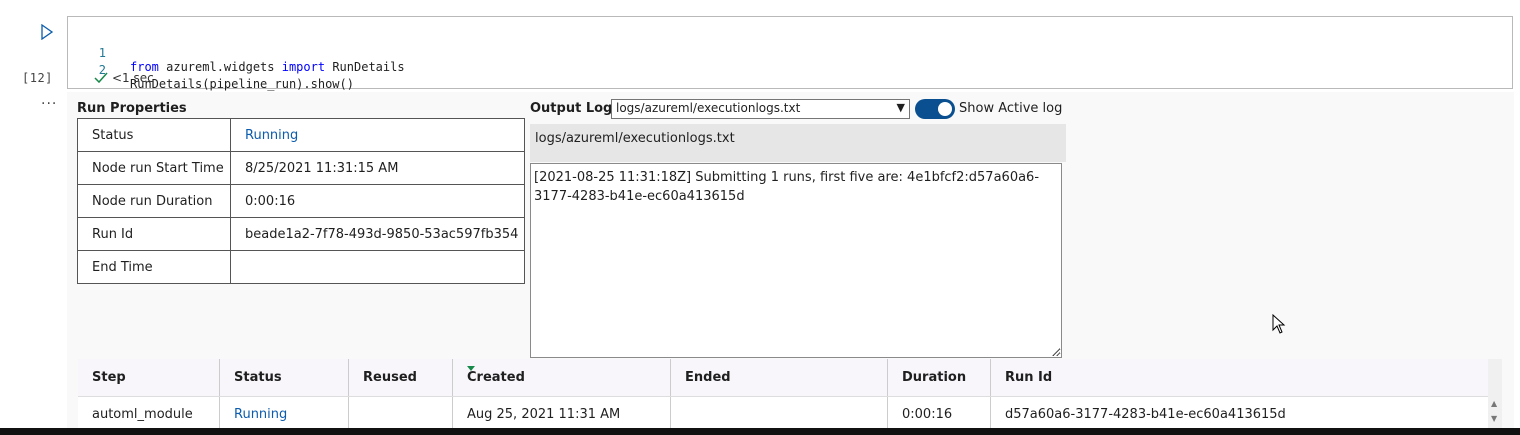 The width and height of the screenshot is (1520, 435). What do you see at coordinates (242, 84) in the screenshot?
I see `code-text: RunDetails(pipeline_run).show()` at bounding box center [242, 84].